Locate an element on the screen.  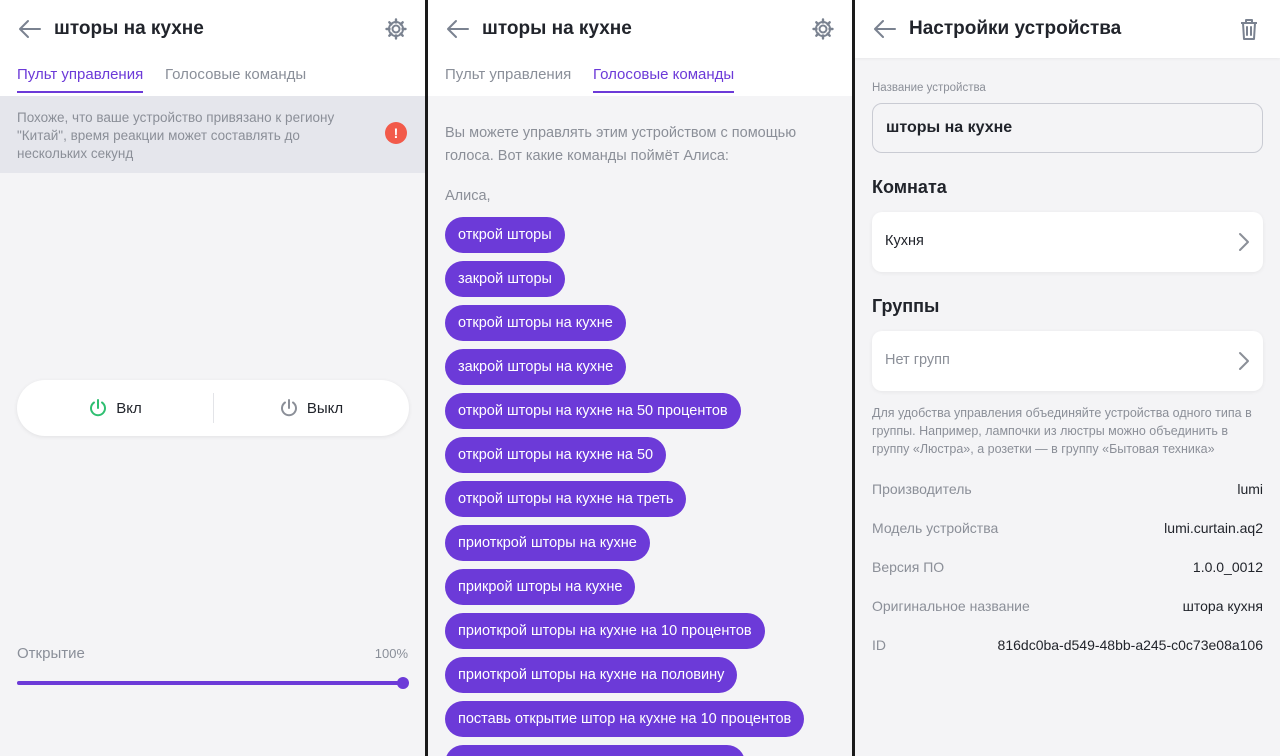
alice-prefix: Алиса, is located at coordinates (468, 196).